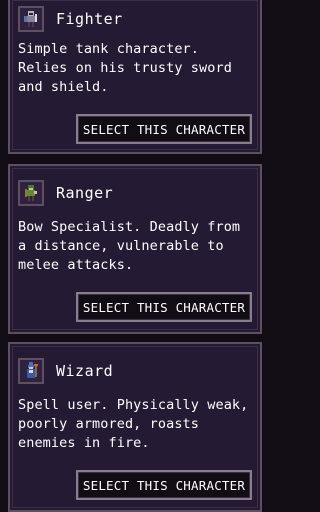 The image size is (320, 512). What do you see at coordinates (85, 370) in the screenshot?
I see `character-name: Wizard` at bounding box center [85, 370].